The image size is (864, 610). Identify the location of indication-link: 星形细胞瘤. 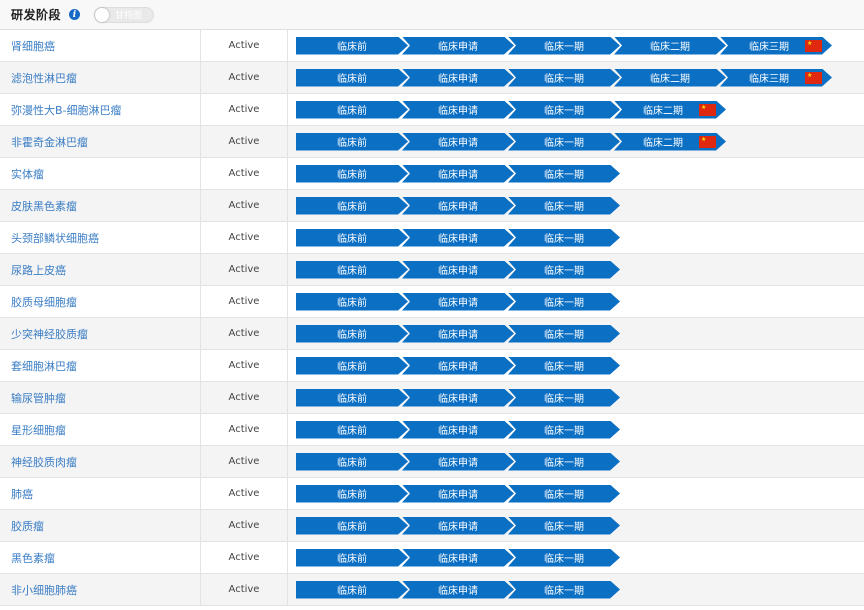
(100, 429).